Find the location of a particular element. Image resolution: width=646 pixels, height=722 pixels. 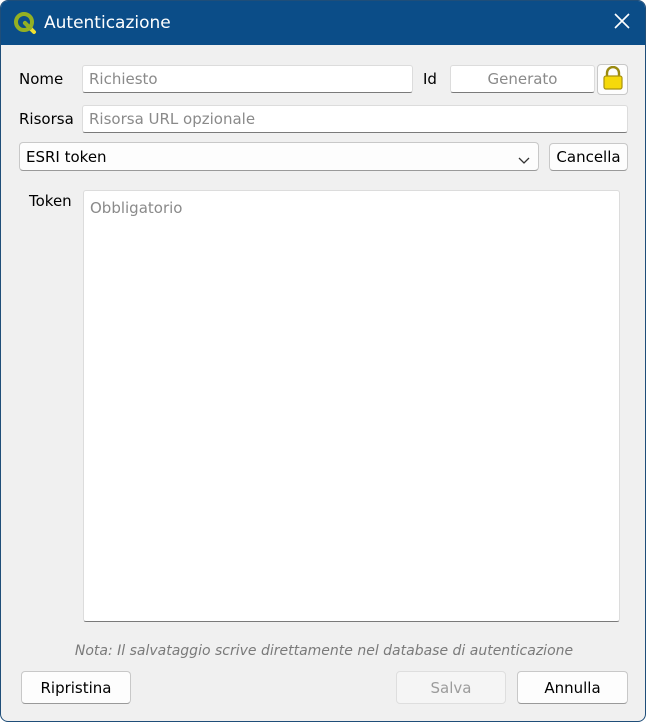

title-bar: Autenticazione is located at coordinates (323, 23).